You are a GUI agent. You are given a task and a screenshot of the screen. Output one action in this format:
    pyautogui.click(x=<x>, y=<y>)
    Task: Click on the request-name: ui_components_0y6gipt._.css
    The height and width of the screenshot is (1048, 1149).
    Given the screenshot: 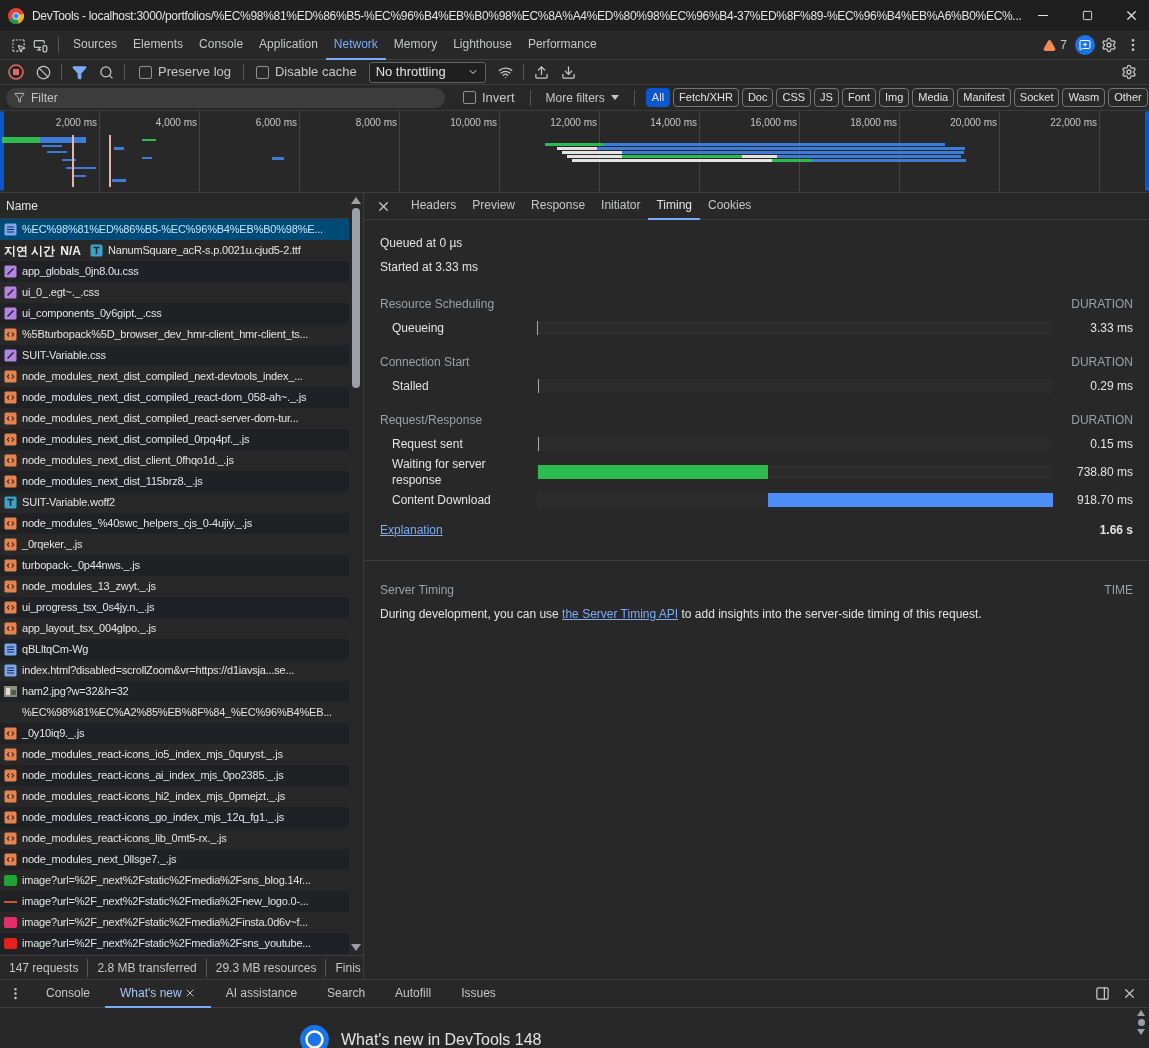 What is the action you would take?
    pyautogui.click(x=92, y=314)
    